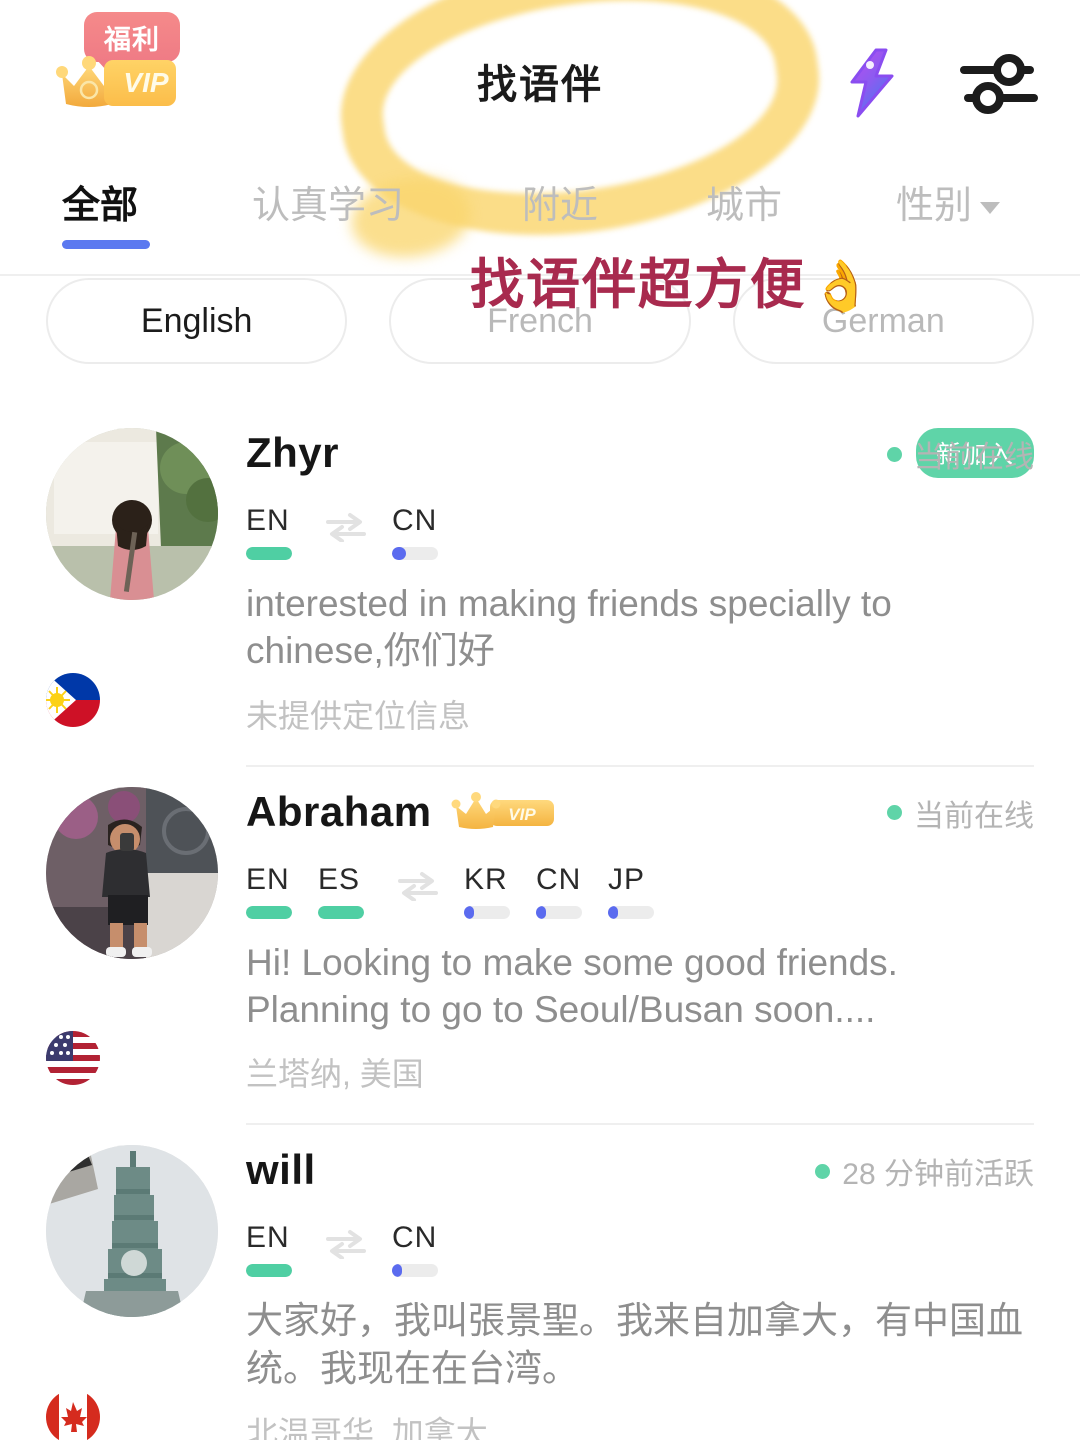 This screenshot has width=1080, height=1440. I want to click on svg-text: VIP, so click(522, 814).